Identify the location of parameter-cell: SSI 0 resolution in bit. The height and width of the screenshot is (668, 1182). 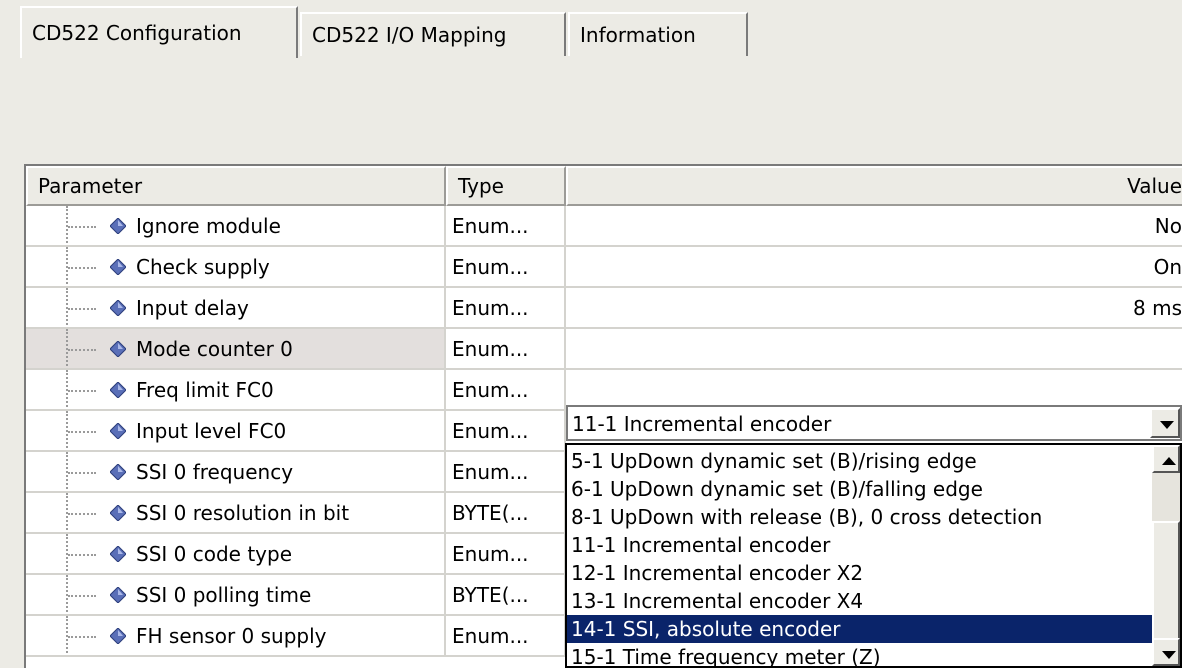
(236, 513).